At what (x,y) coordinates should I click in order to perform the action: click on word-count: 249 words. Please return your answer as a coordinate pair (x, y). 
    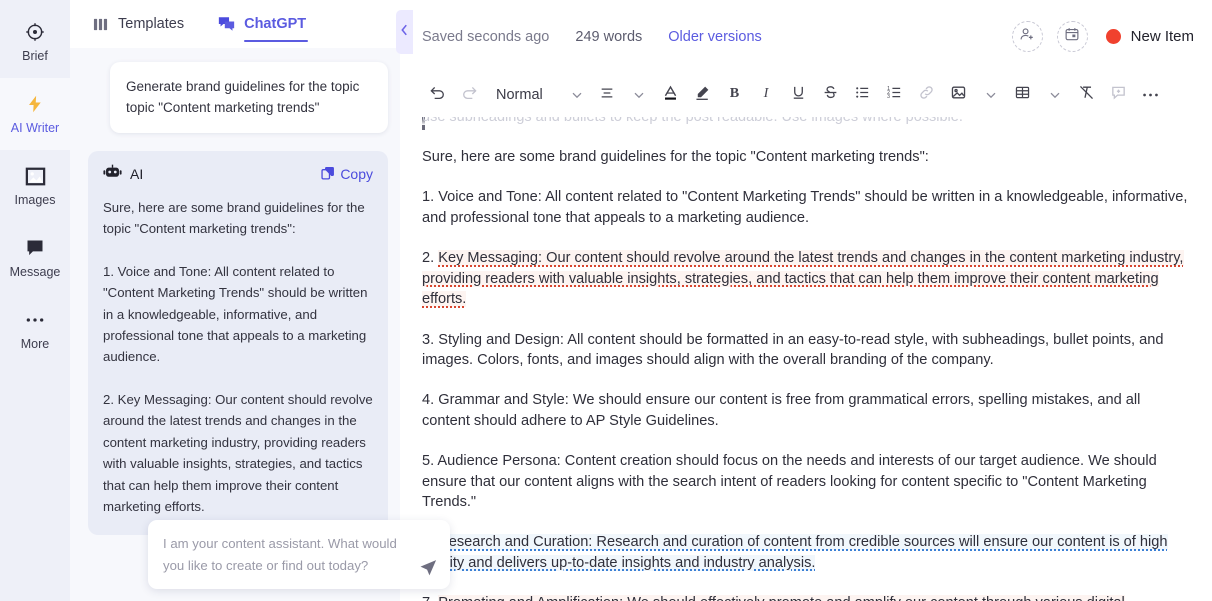
    Looking at the image, I should click on (609, 36).